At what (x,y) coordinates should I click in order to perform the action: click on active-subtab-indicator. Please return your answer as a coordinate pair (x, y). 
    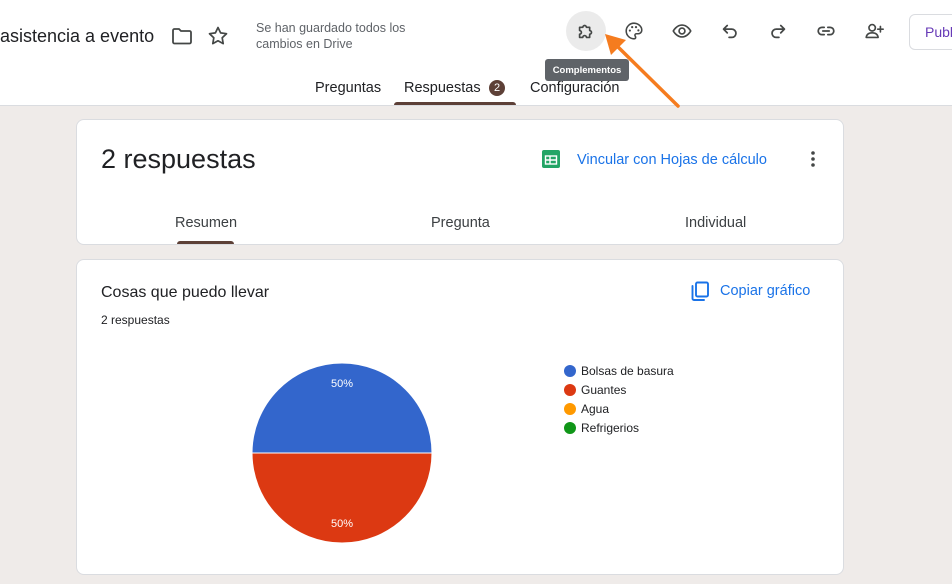
    Looking at the image, I should click on (205, 242).